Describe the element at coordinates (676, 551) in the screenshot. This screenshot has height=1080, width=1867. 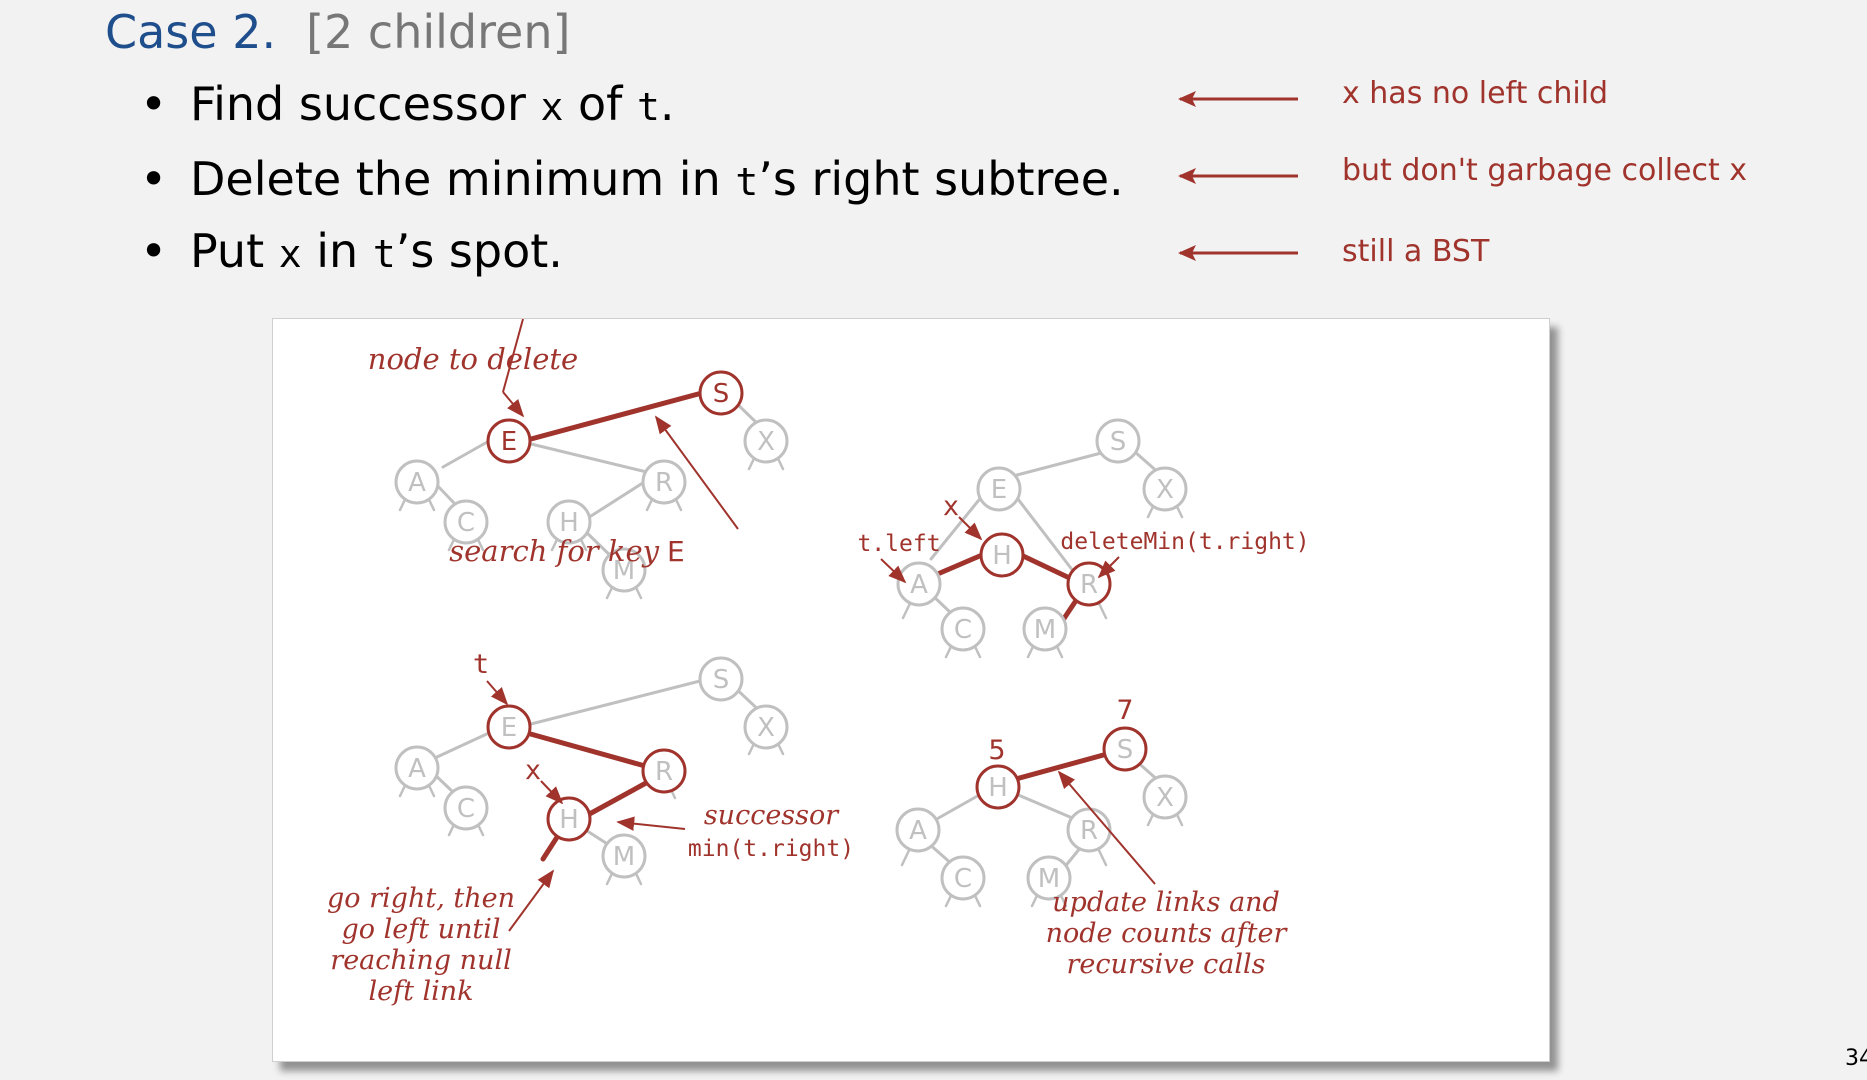
I see `label-search-key: E` at that location.